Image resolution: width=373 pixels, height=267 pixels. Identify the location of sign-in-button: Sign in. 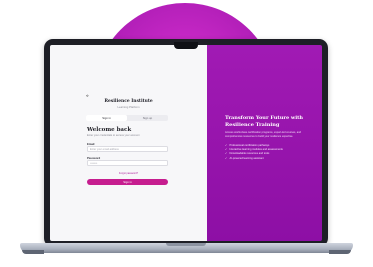
(127, 182).